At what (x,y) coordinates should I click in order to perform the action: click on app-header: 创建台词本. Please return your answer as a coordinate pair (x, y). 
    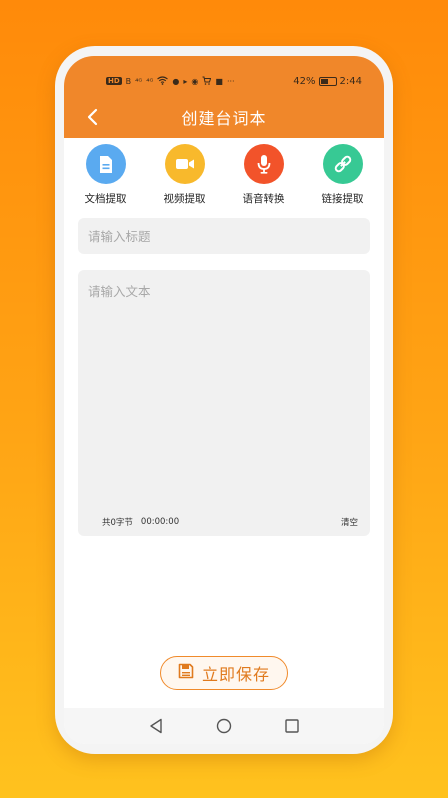
    Looking at the image, I should click on (224, 117).